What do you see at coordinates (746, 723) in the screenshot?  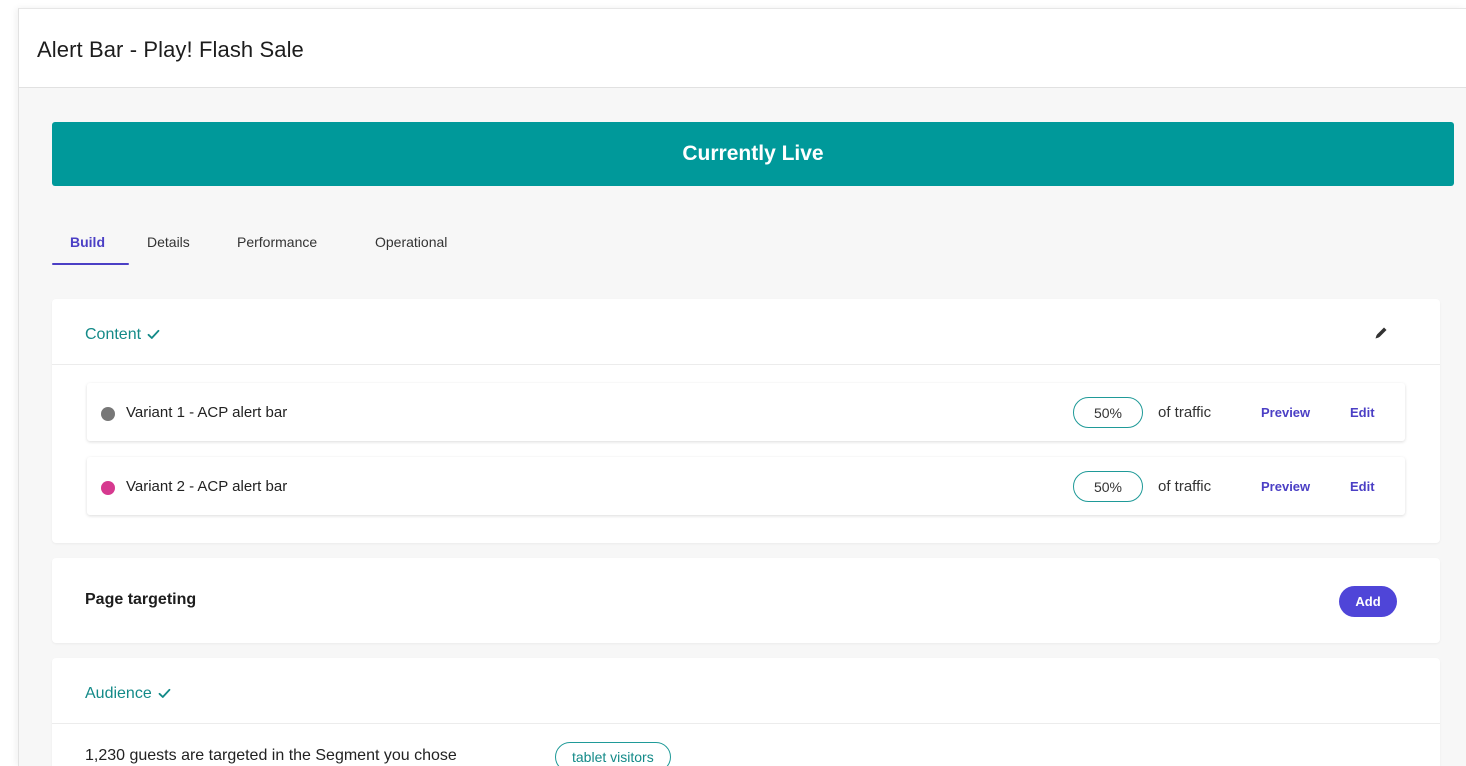 I see `audience-divider` at bounding box center [746, 723].